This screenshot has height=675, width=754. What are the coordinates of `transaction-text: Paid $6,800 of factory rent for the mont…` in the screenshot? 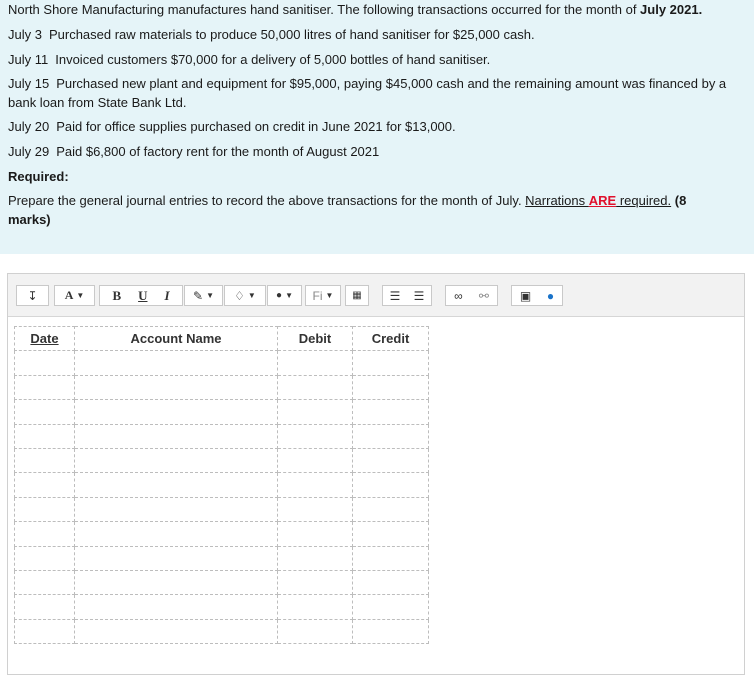 It's located at (218, 151).